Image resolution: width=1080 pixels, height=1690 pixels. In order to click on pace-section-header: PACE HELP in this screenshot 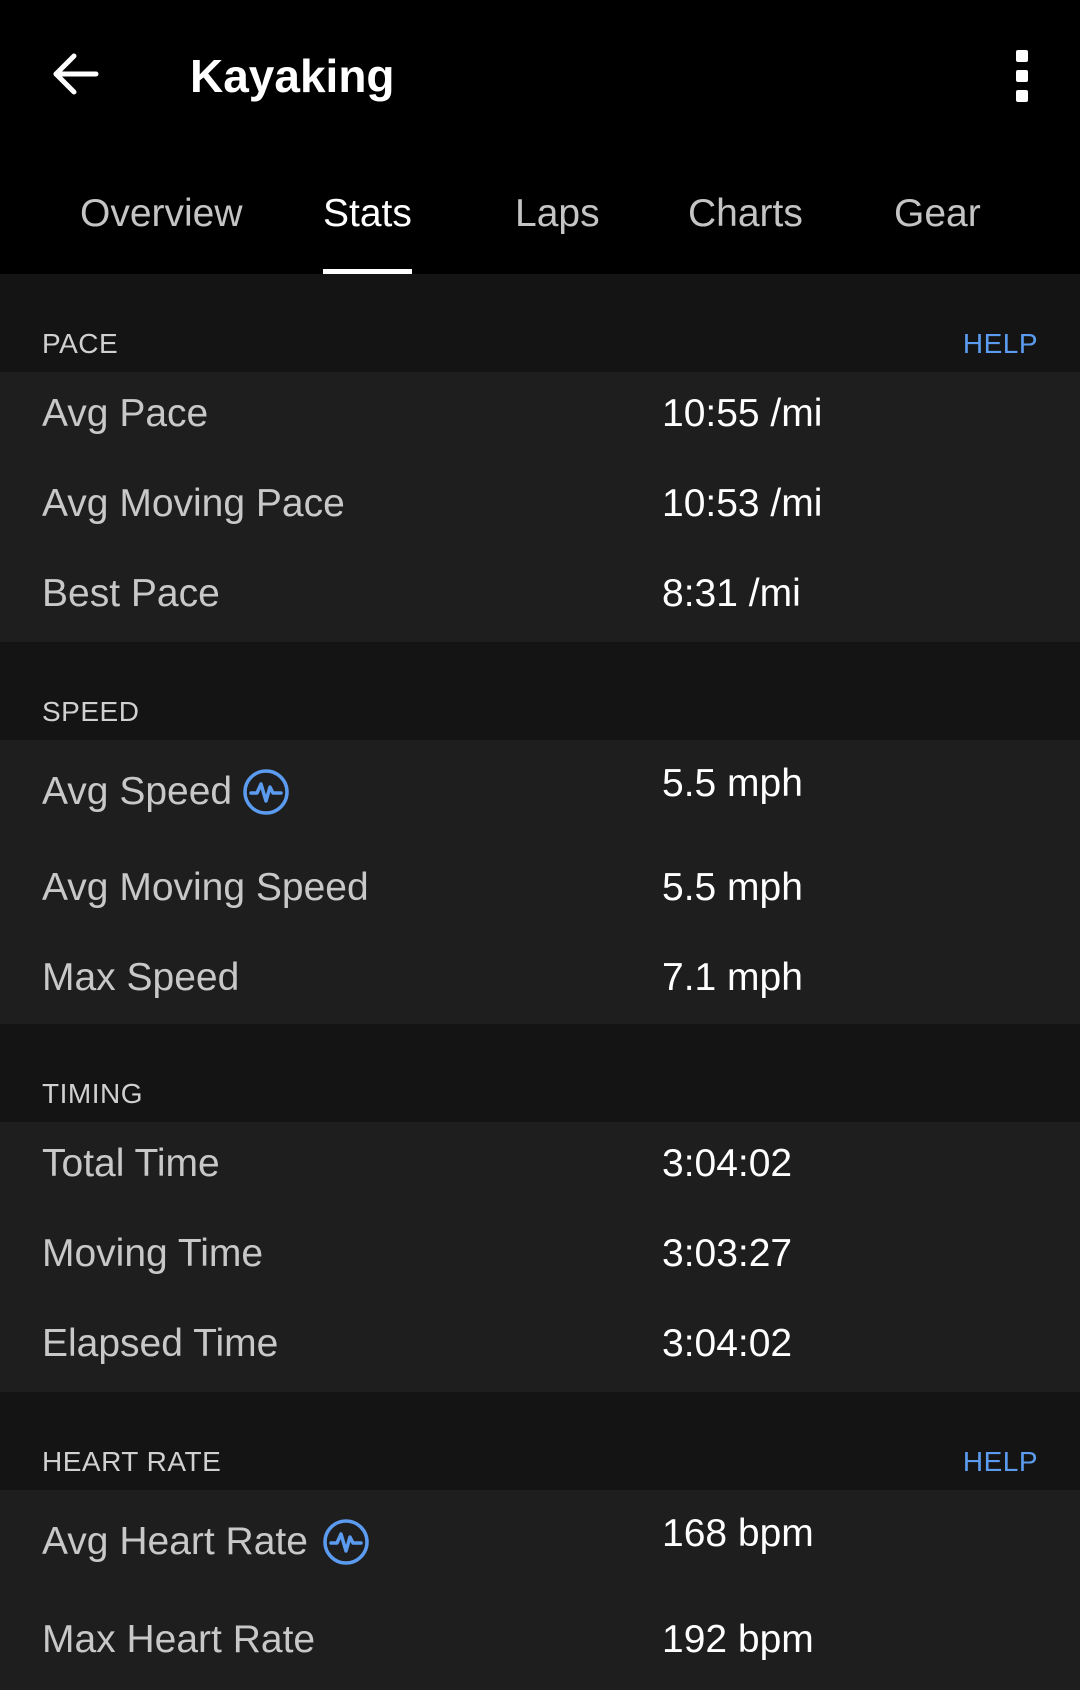, I will do `click(540, 323)`.